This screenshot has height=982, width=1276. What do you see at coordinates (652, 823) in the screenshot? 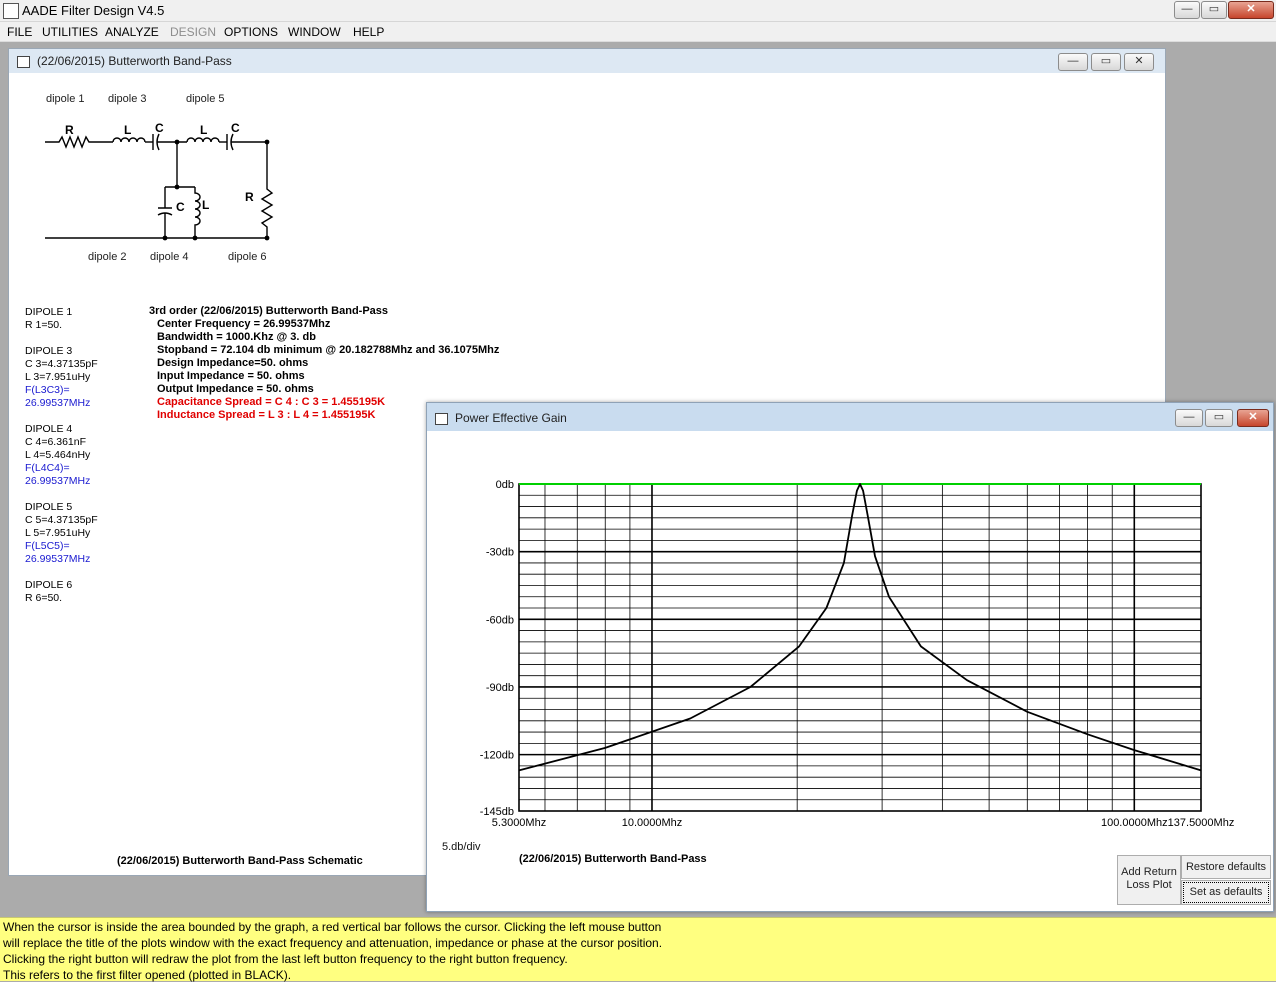
I see `x-tick-label: 10.0000Mhz` at bounding box center [652, 823].